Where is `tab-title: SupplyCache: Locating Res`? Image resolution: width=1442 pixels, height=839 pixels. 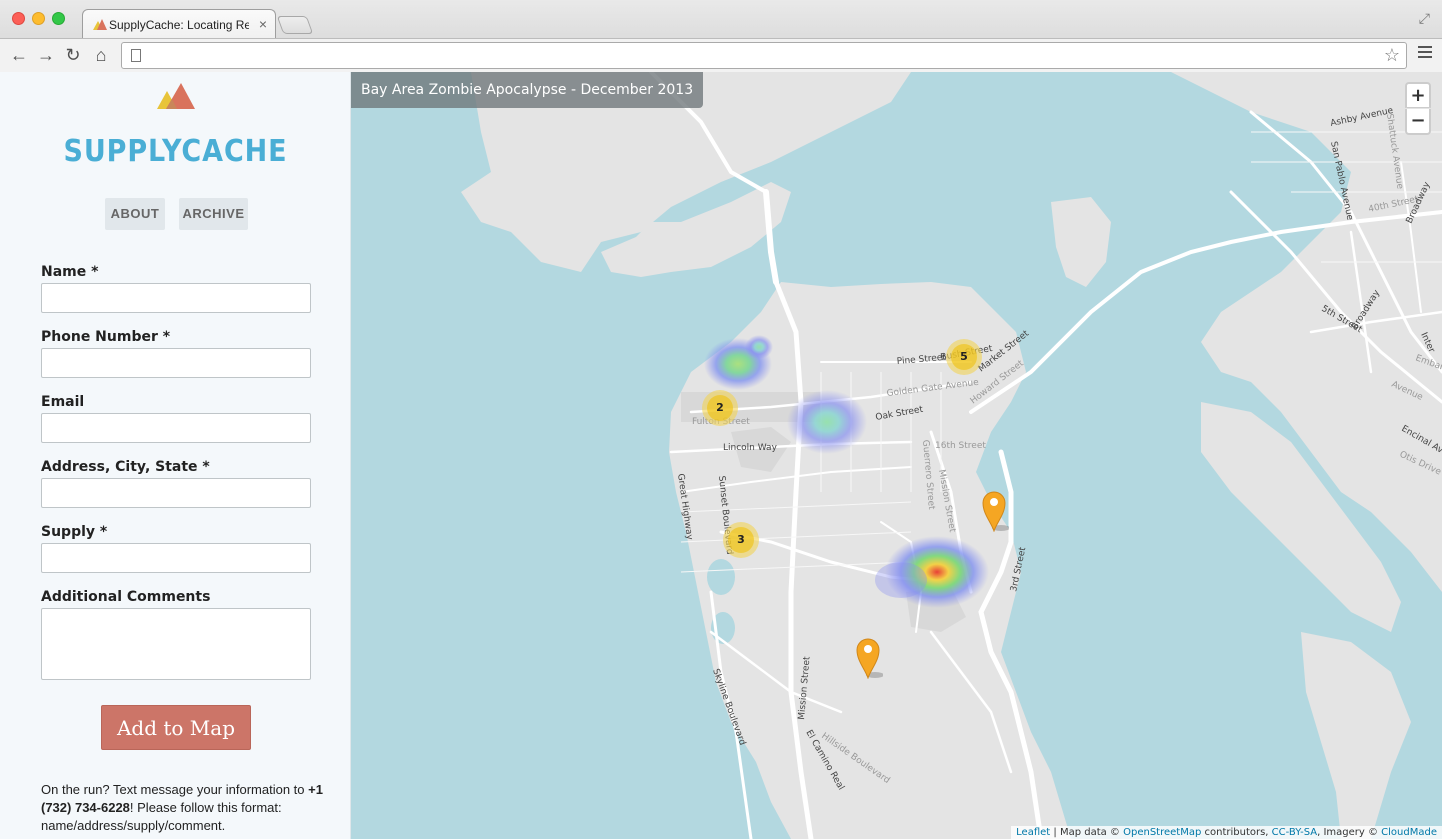 tab-title: SupplyCache: Locating Res is located at coordinates (179, 25).